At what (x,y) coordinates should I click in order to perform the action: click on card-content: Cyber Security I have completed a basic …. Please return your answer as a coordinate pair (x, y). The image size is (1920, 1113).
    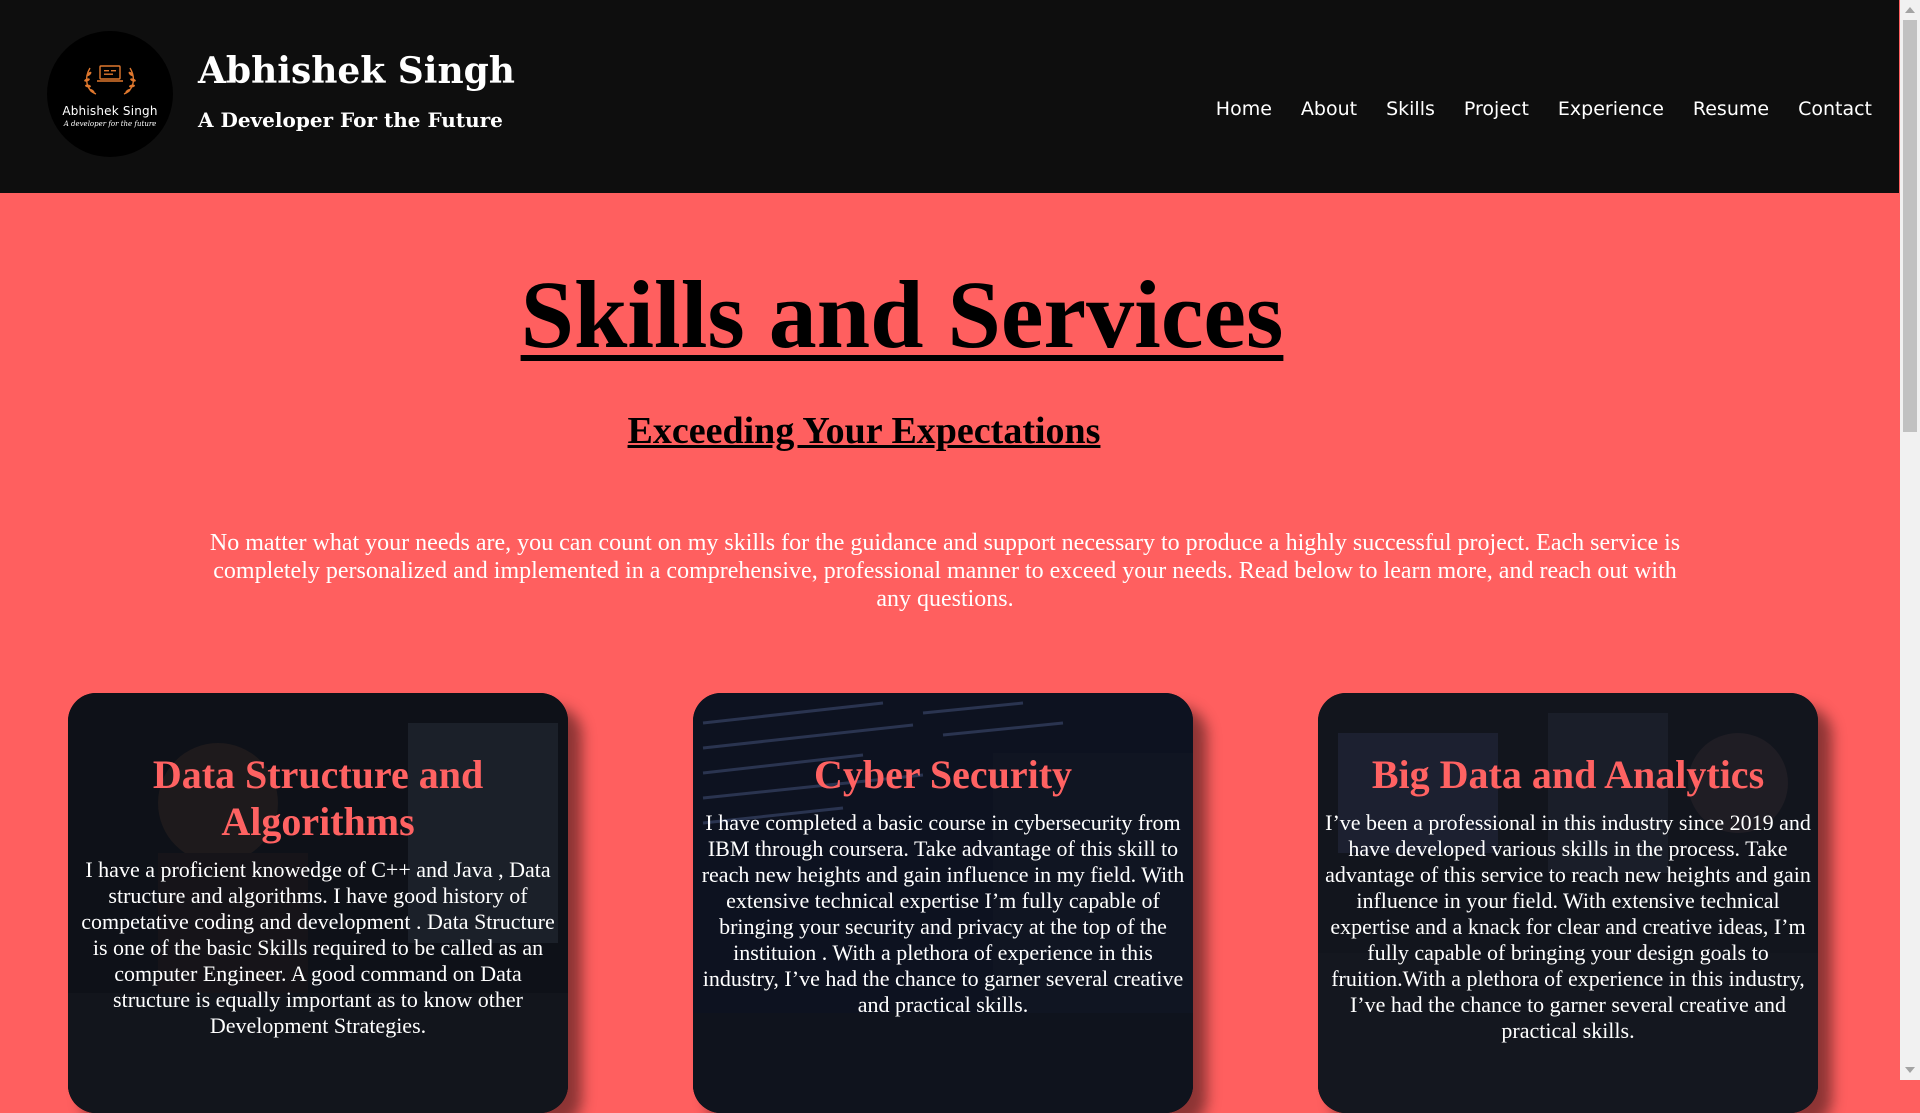
    Looking at the image, I should click on (943, 884).